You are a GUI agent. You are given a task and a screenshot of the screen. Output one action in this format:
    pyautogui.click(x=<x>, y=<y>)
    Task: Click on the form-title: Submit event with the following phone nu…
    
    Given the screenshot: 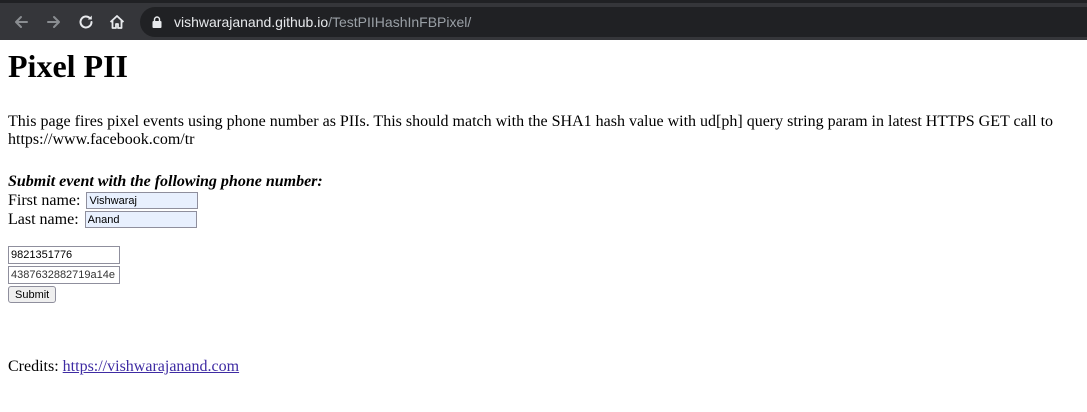 What is the action you would take?
    pyautogui.click(x=165, y=181)
    